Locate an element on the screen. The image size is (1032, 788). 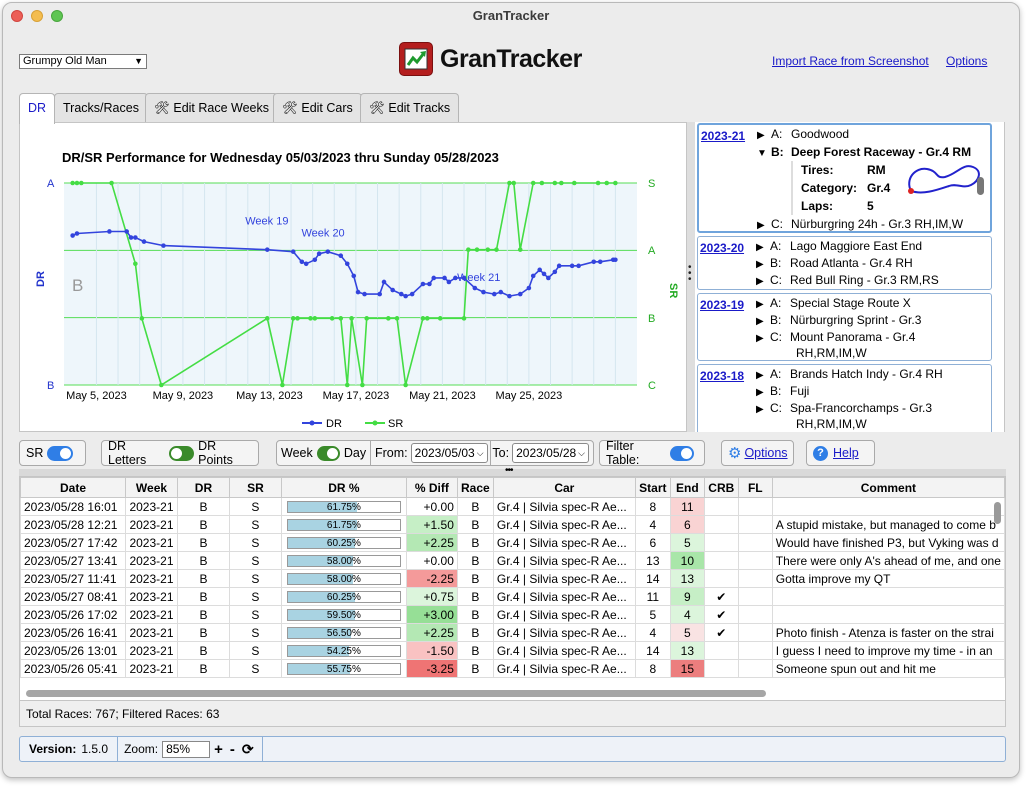
sr-data-point is located at coordinates (397, 318).